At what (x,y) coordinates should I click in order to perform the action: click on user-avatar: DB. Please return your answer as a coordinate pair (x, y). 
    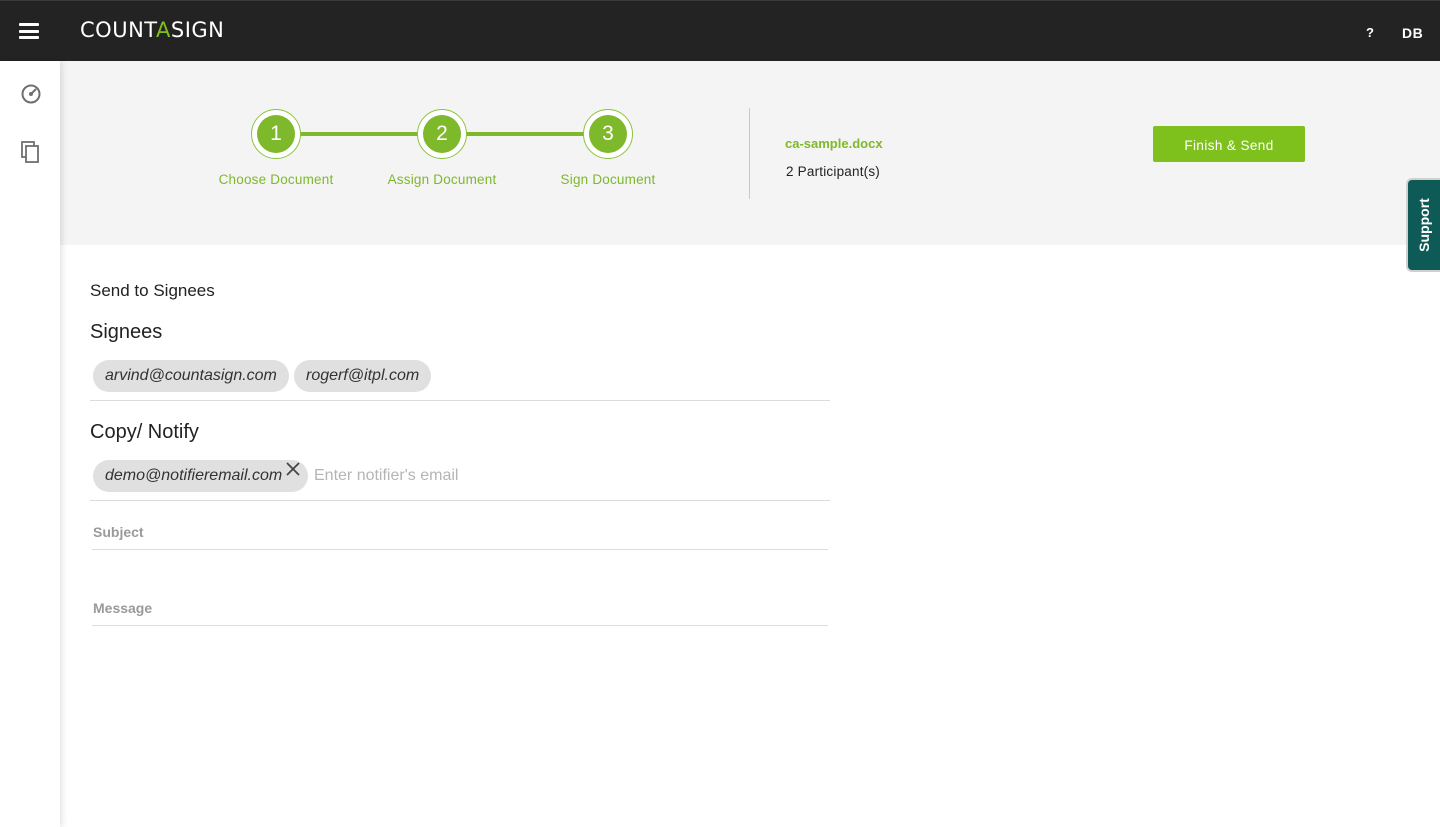
    Looking at the image, I should click on (1412, 33).